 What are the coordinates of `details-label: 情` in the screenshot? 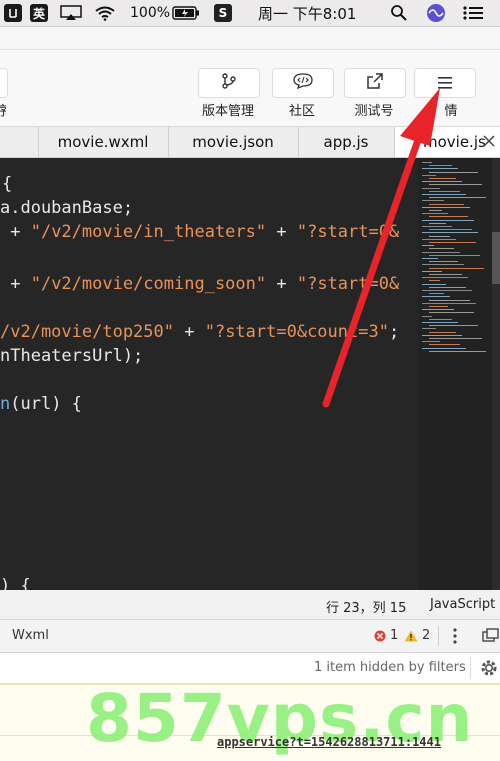 It's located at (451, 111).